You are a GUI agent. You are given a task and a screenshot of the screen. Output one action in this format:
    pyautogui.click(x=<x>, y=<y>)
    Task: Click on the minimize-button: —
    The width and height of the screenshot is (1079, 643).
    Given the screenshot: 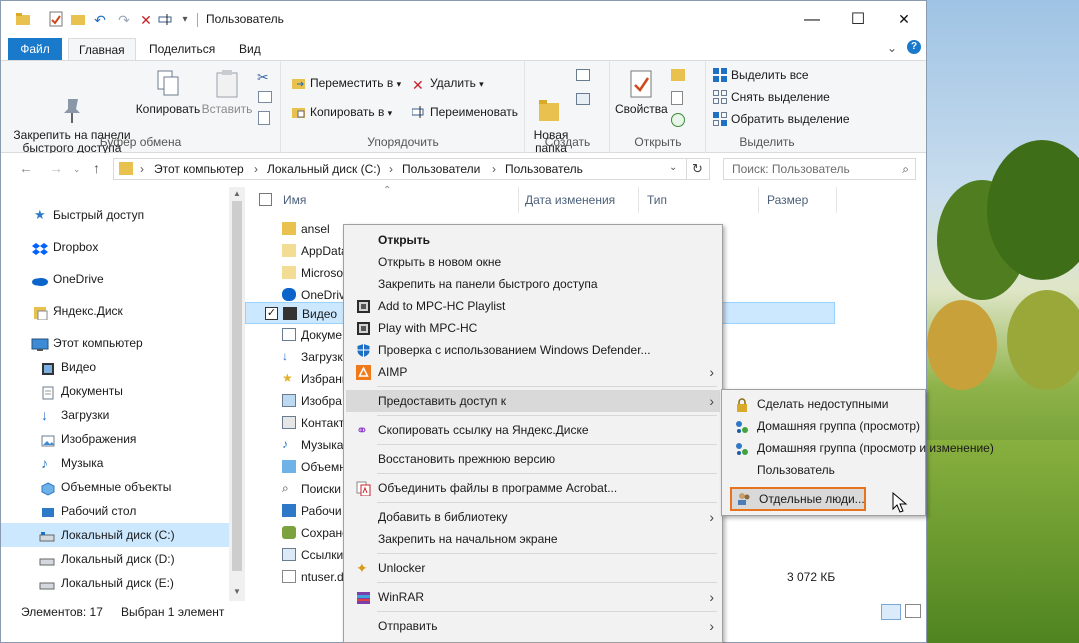 What is the action you would take?
    pyautogui.click(x=812, y=19)
    